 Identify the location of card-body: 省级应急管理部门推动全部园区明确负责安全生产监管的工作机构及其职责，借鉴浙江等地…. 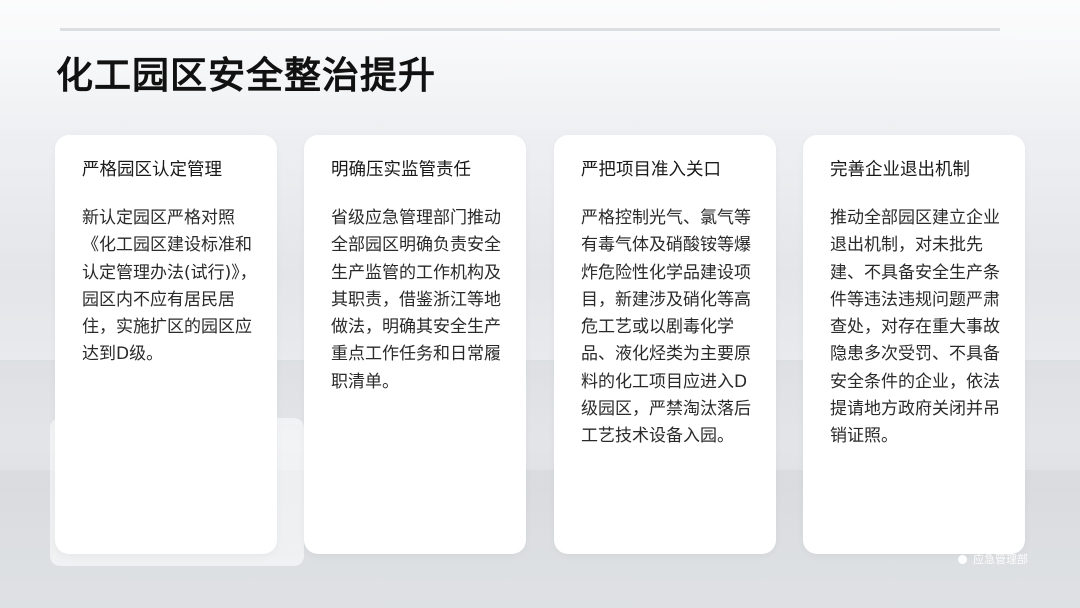
(416, 300).